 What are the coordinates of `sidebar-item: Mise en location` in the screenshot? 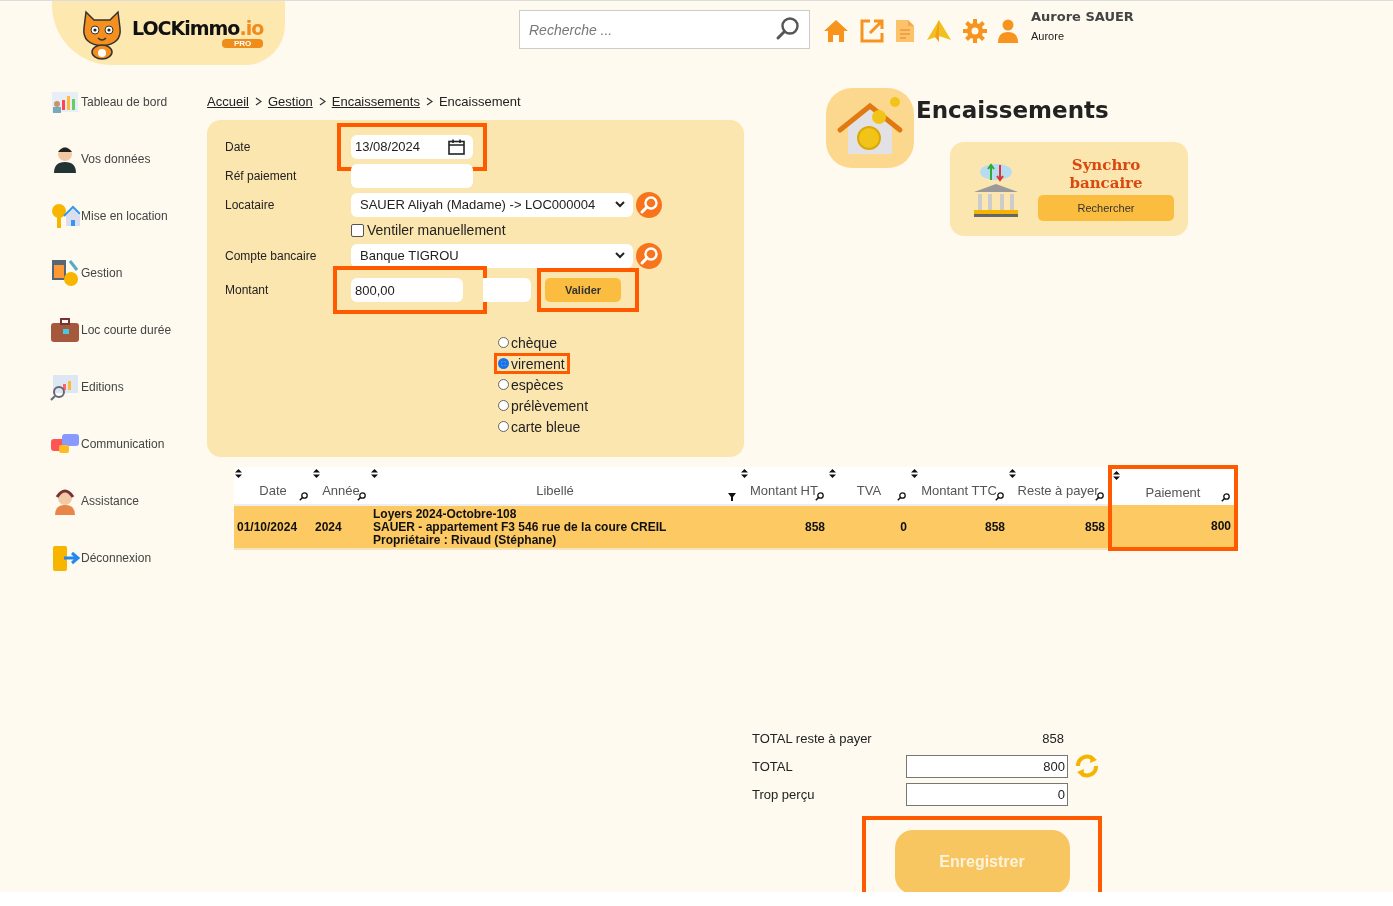 It's located at (128, 216).